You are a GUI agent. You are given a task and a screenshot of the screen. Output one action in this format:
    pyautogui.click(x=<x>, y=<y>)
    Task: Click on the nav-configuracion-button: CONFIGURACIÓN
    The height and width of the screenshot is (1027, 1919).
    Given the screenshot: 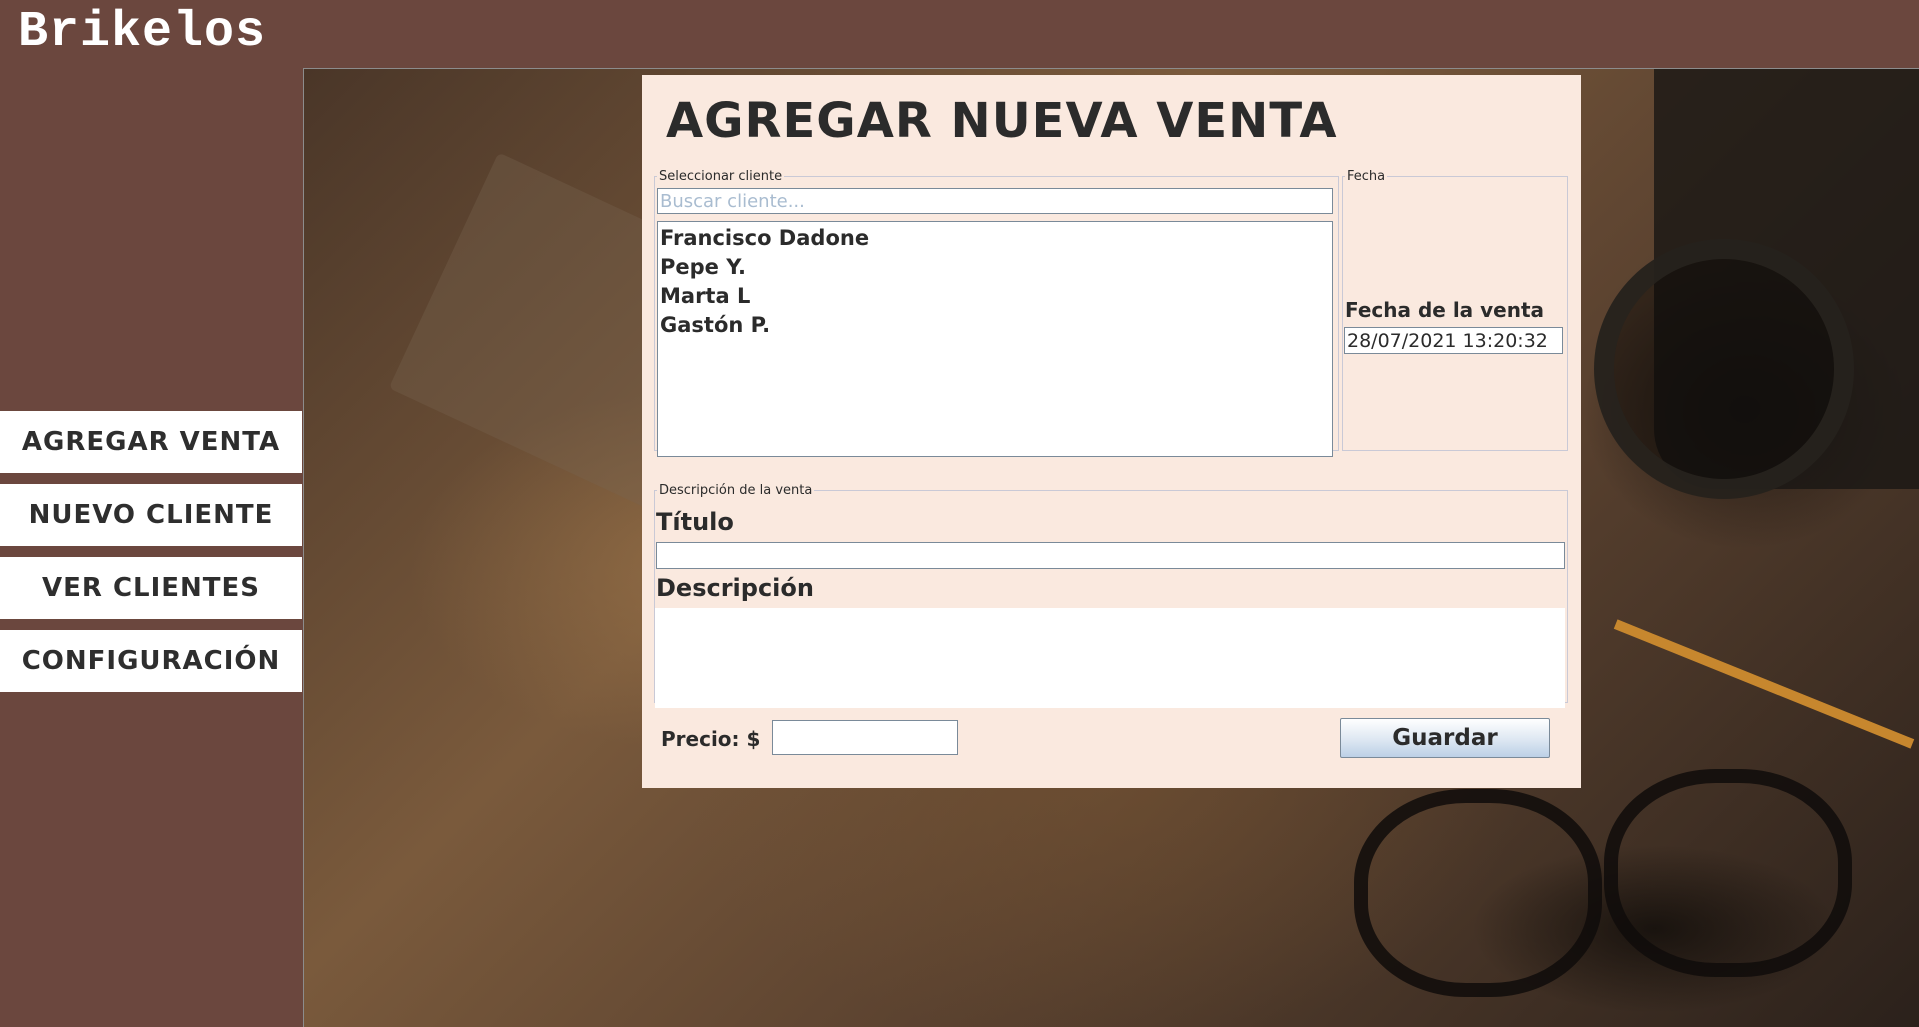 What is the action you would take?
    pyautogui.click(x=151, y=661)
    